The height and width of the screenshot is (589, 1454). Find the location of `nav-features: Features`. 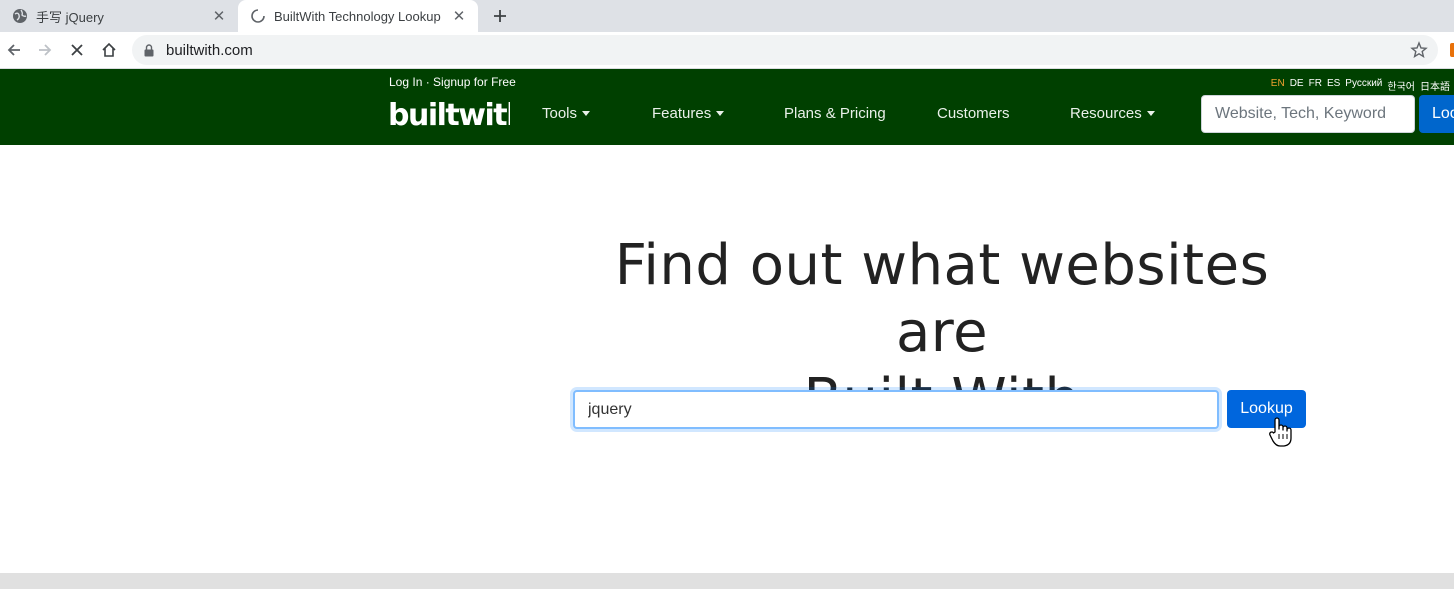

nav-features: Features is located at coordinates (688, 113).